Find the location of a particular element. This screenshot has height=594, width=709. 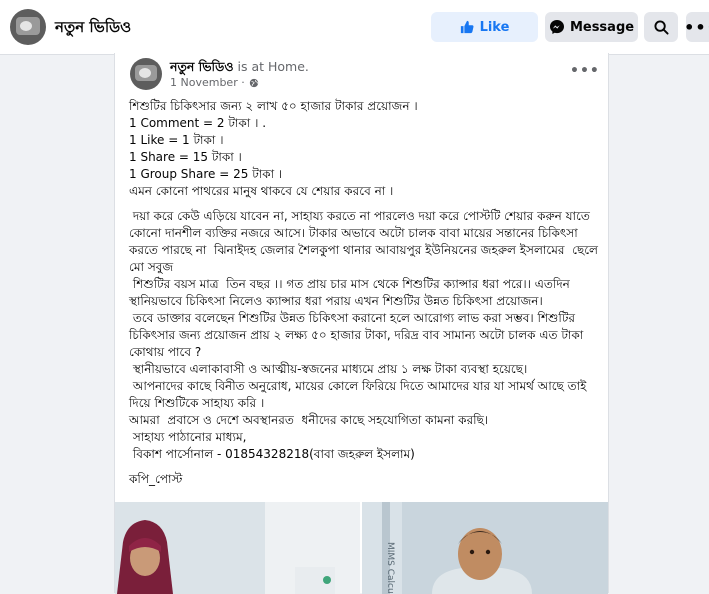

photo-mother-image is located at coordinates (237, 548).